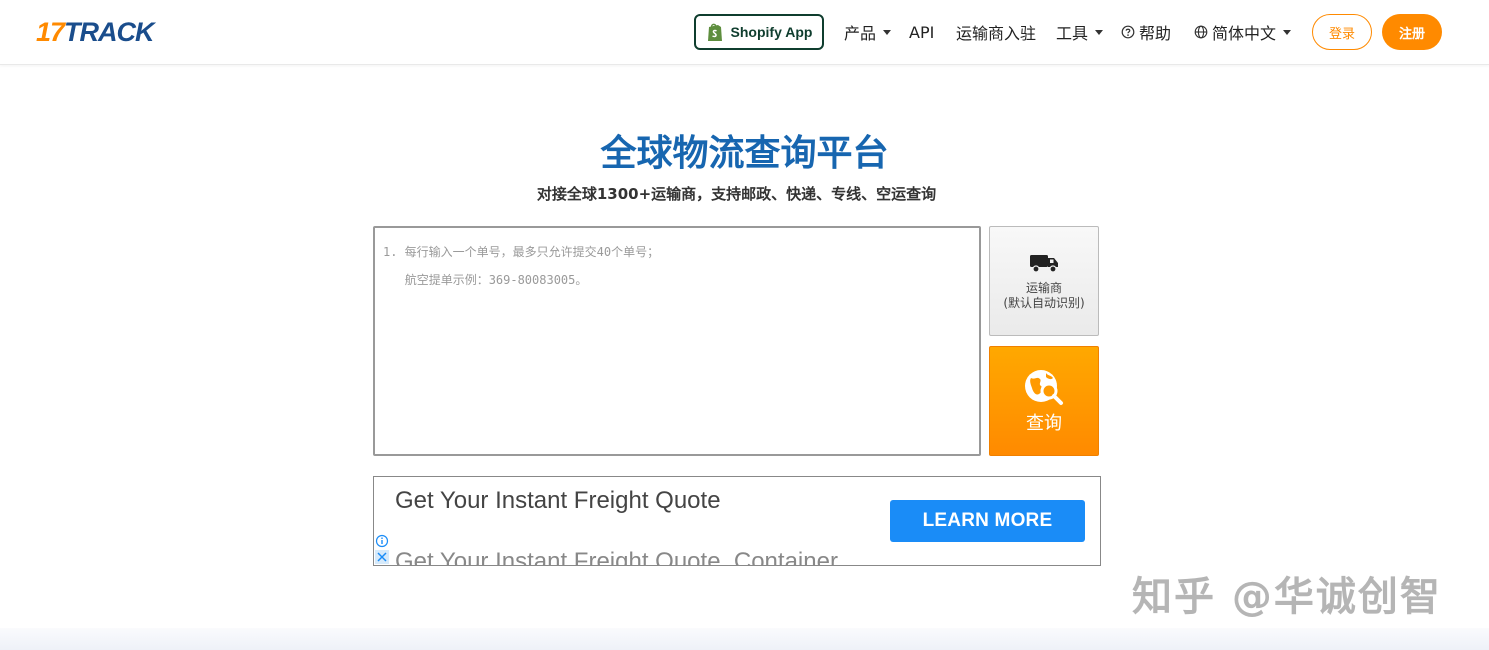  Describe the element at coordinates (860, 33) in the screenshot. I see `nav-products-label: 产品` at that location.